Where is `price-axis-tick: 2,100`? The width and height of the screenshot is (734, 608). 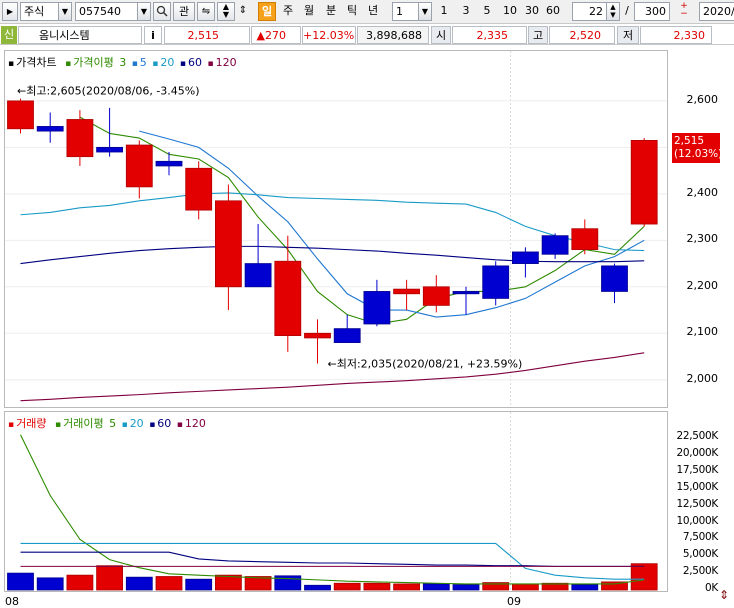
price-axis-tick: 2,100 is located at coordinates (702, 332).